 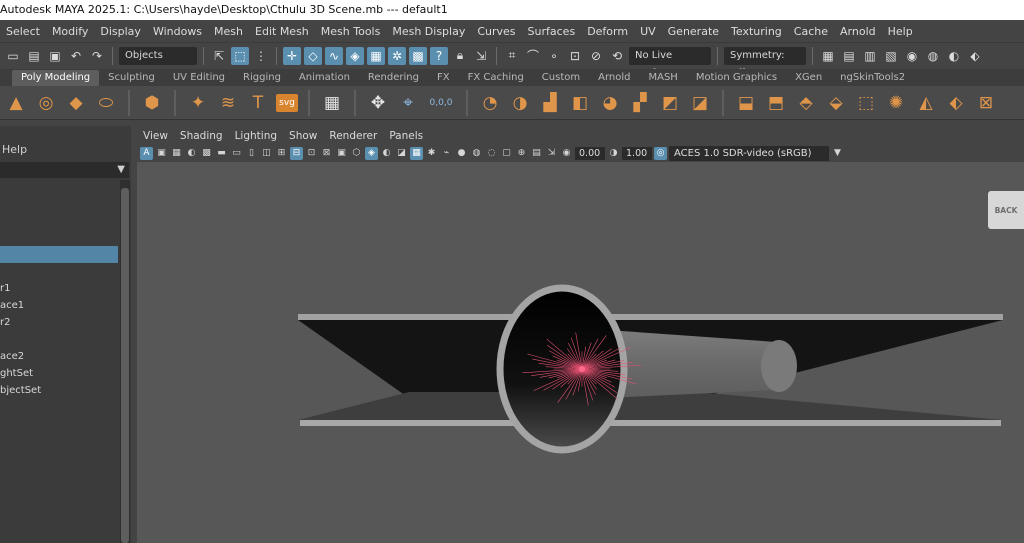 What do you see at coordinates (872, 78) in the screenshot?
I see `tab-ngskintools2: ngSkinTools2` at bounding box center [872, 78].